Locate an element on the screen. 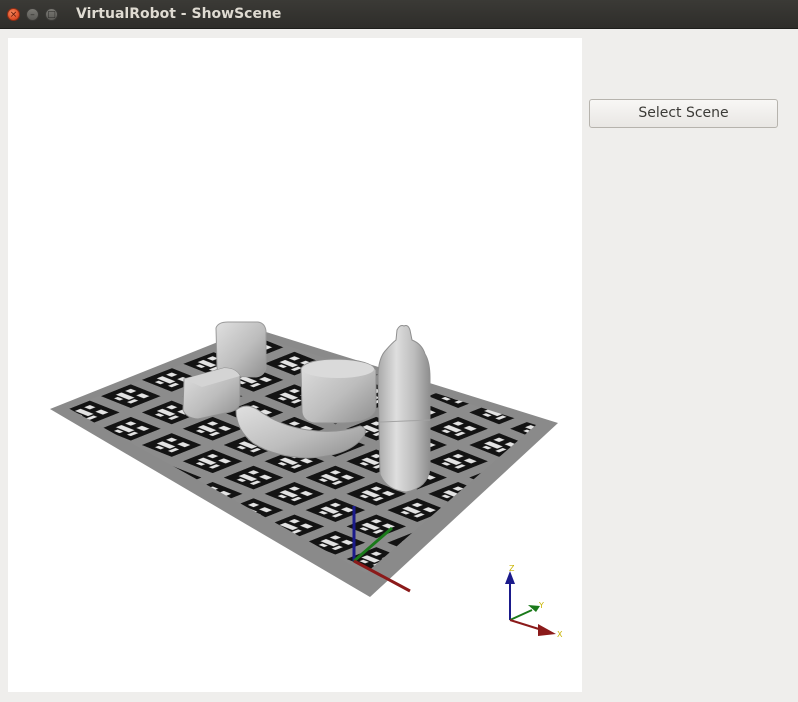  box-object-middle is located at coordinates (338, 391).